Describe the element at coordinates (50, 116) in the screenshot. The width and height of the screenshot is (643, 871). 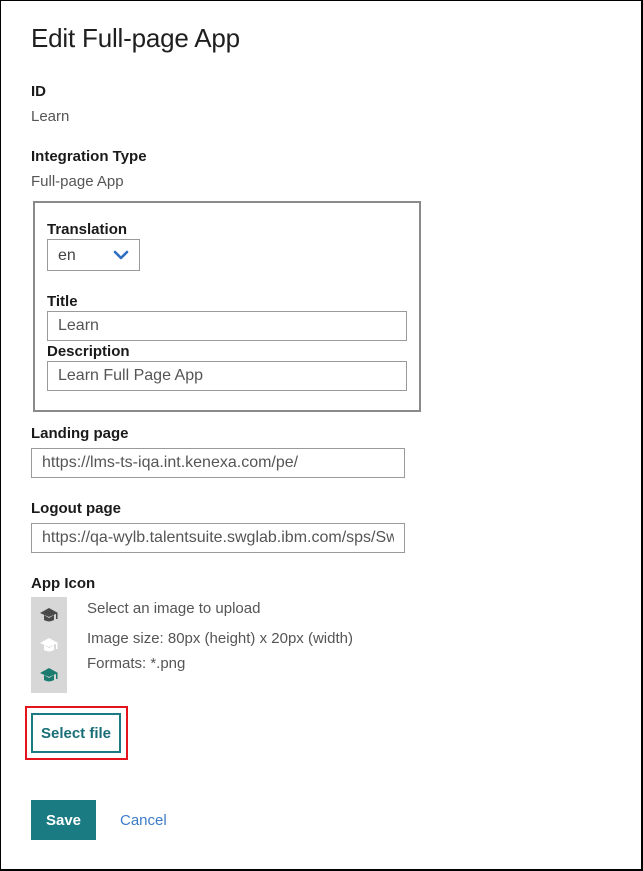
I see `id-value: Learn` at that location.